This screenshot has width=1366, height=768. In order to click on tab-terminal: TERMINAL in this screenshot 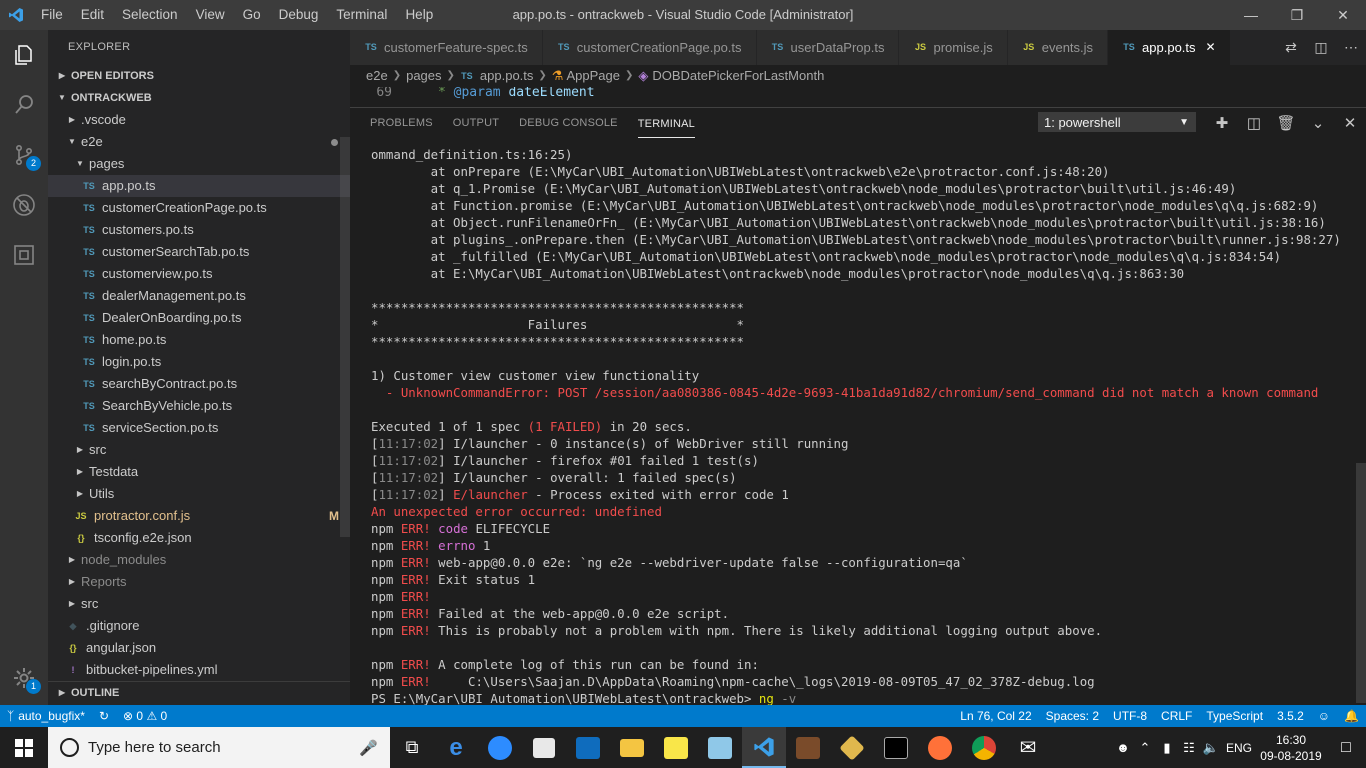, I will do `click(666, 124)`.